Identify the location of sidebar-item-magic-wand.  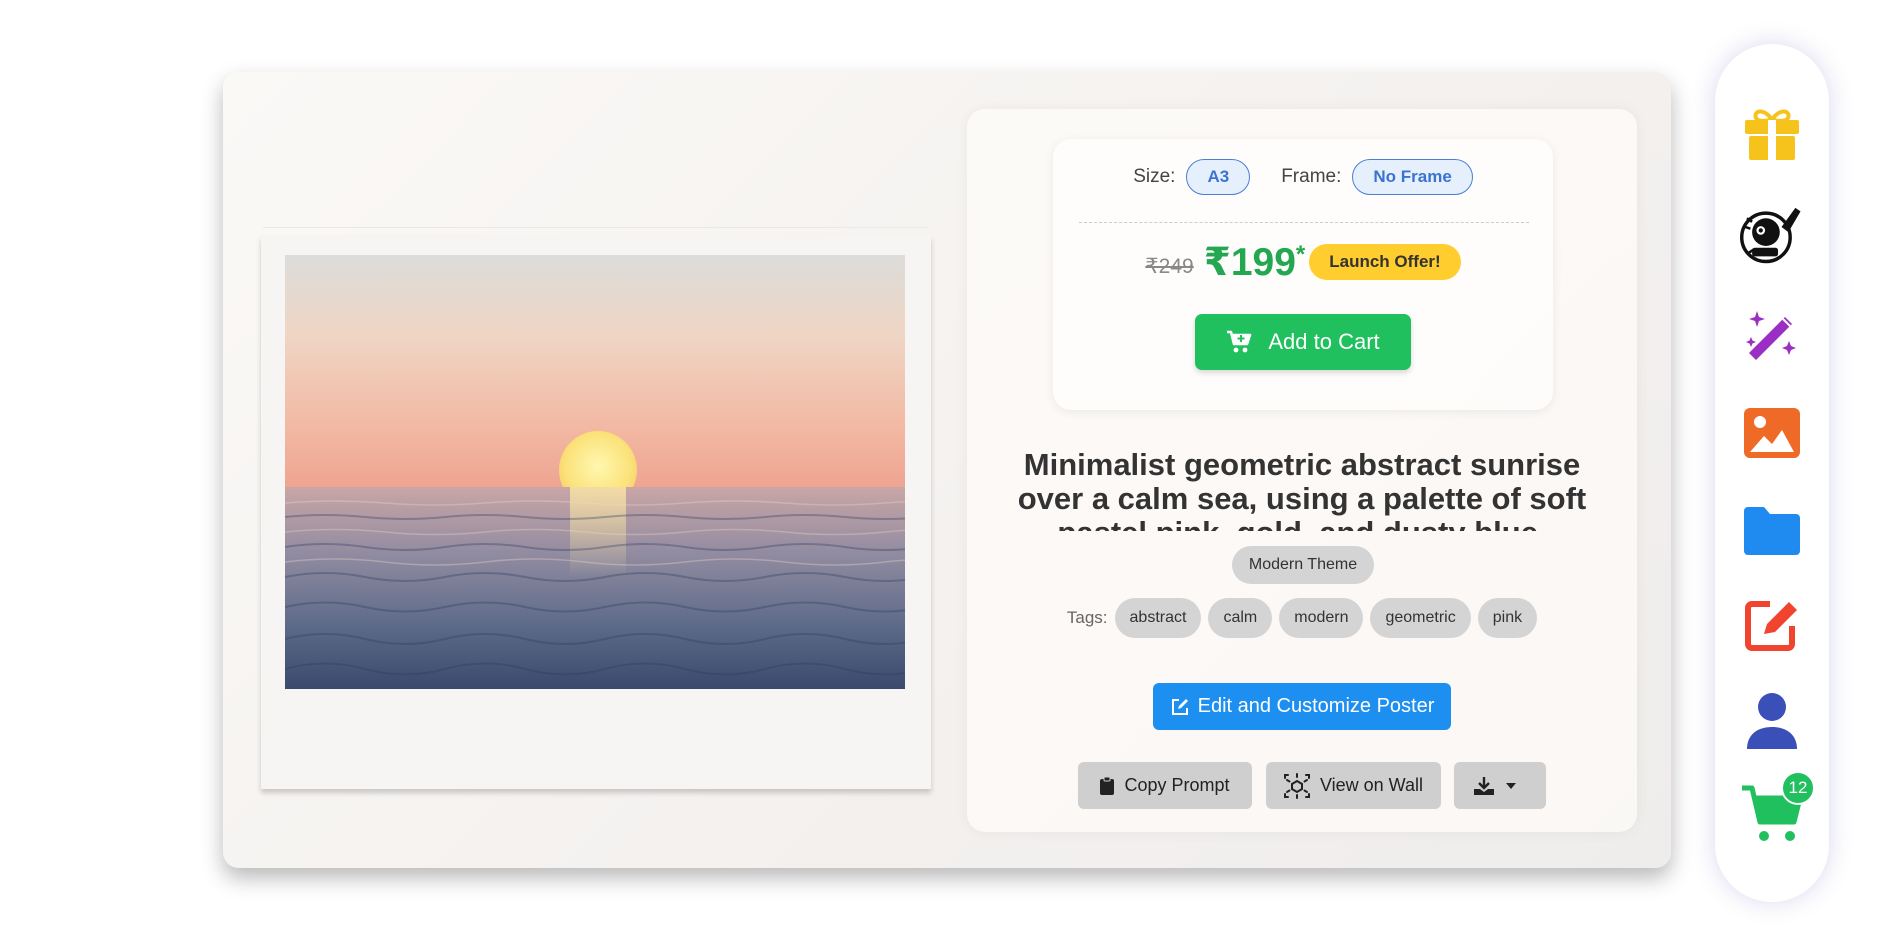
(1772, 336).